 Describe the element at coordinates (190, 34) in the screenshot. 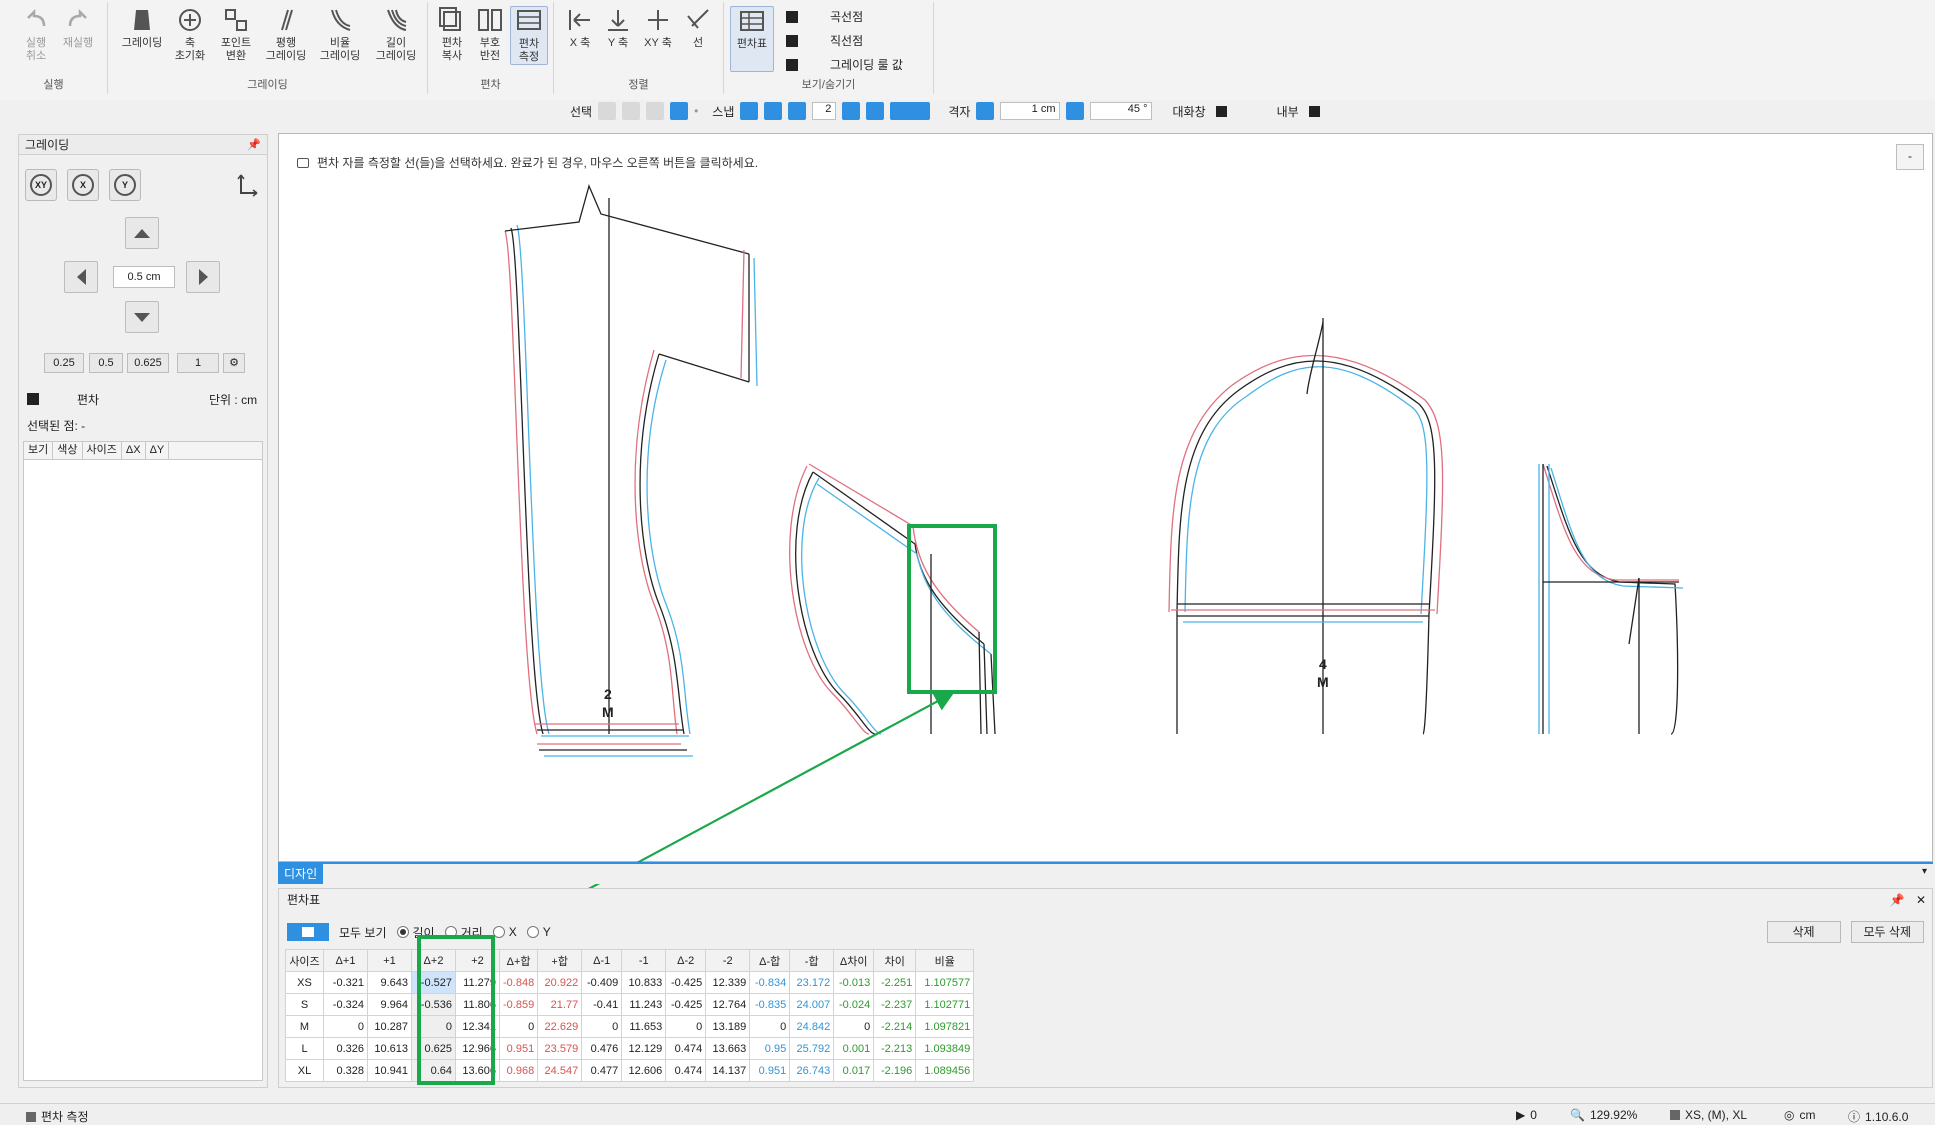

I see `axis-reset-button: 축 초기화` at that location.